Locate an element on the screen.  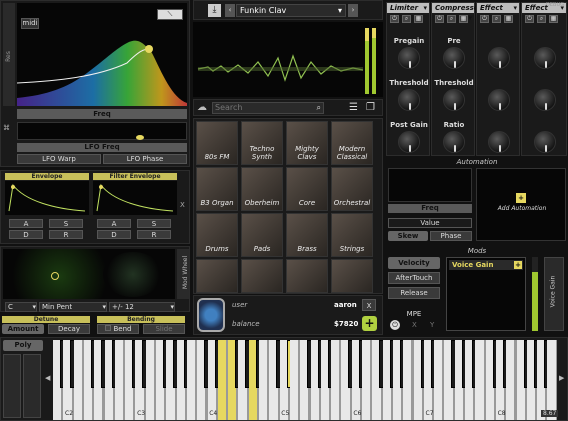
octave-down-icon: ◀ is located at coordinates (47, 378).